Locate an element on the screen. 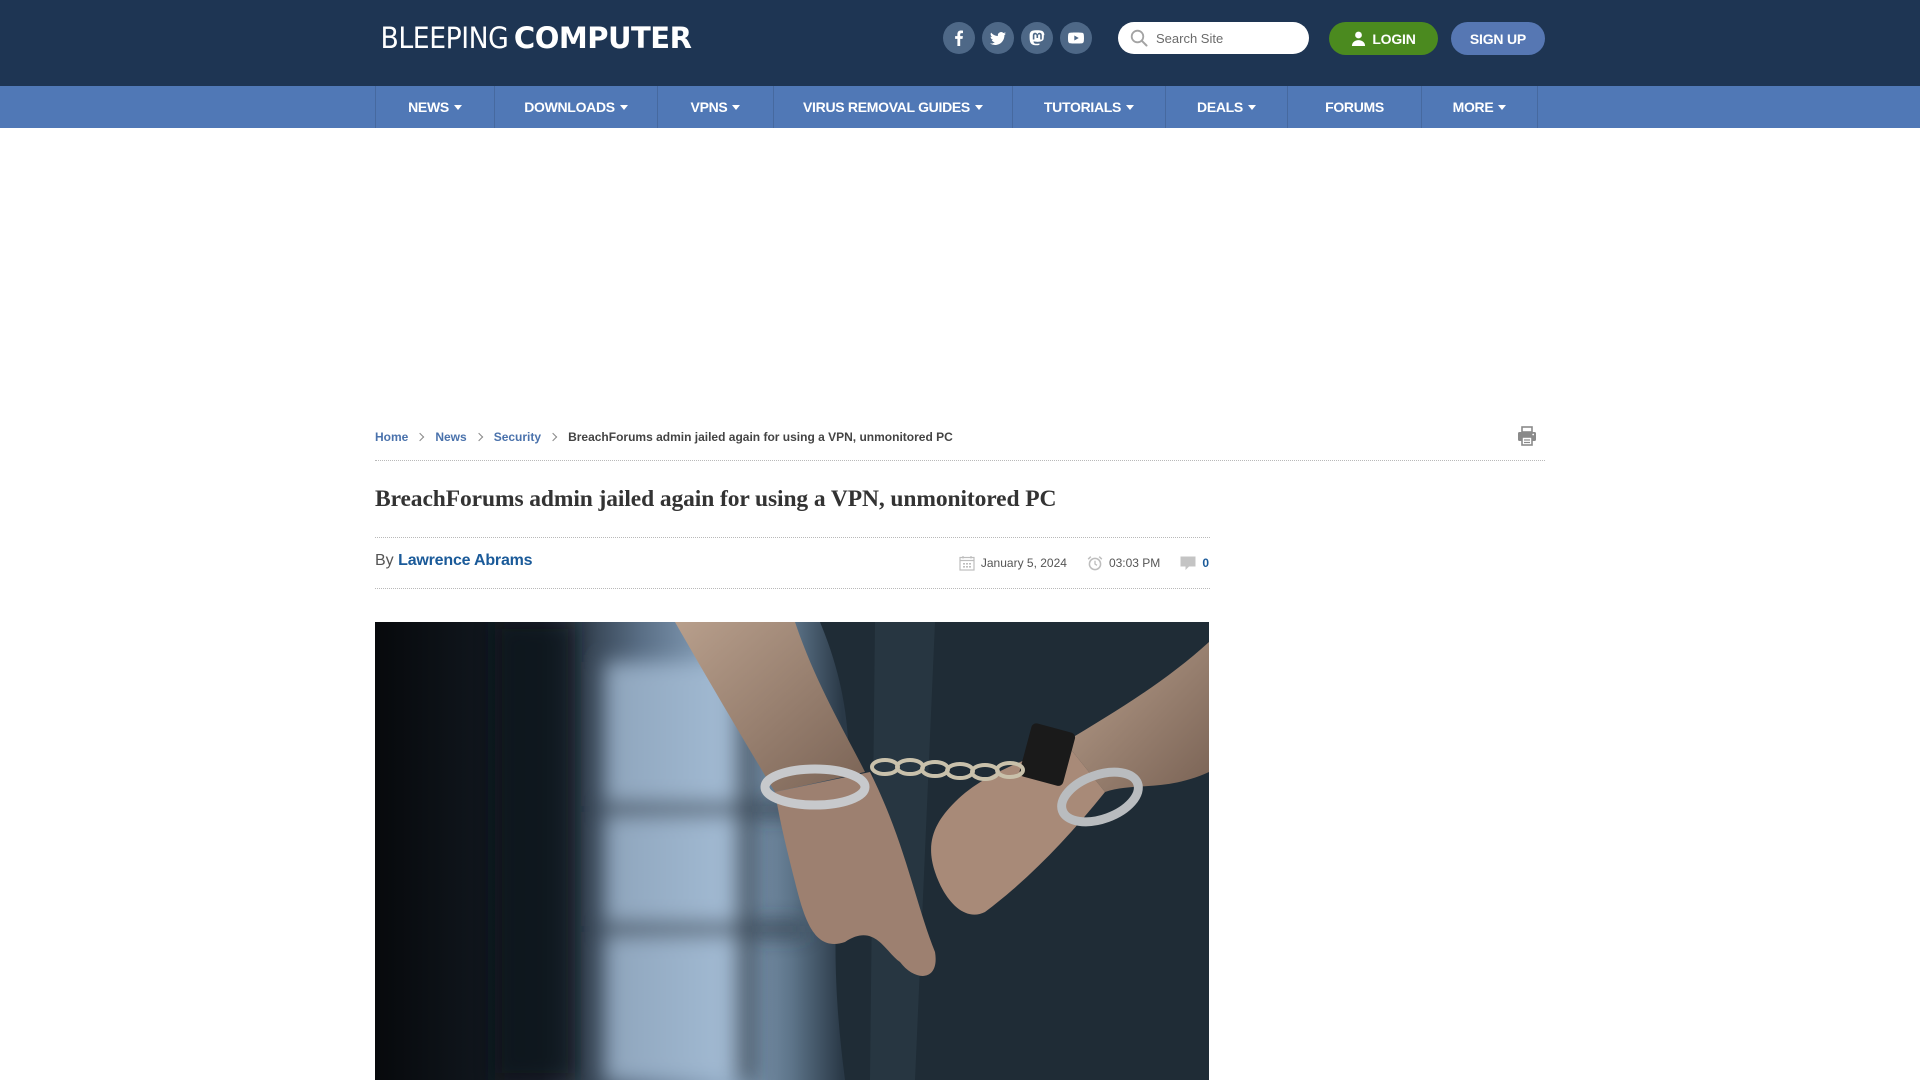  search-icon is located at coordinates (1139, 38).